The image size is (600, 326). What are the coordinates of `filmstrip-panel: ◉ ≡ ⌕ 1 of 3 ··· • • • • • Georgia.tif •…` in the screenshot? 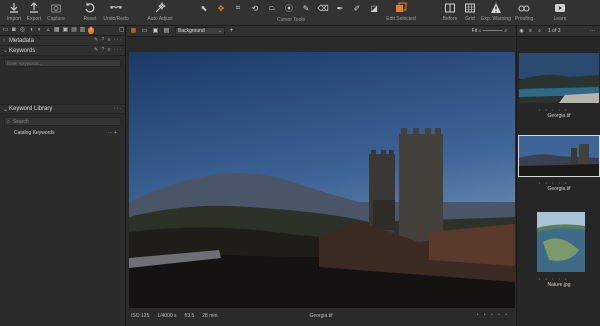 It's located at (558, 176).